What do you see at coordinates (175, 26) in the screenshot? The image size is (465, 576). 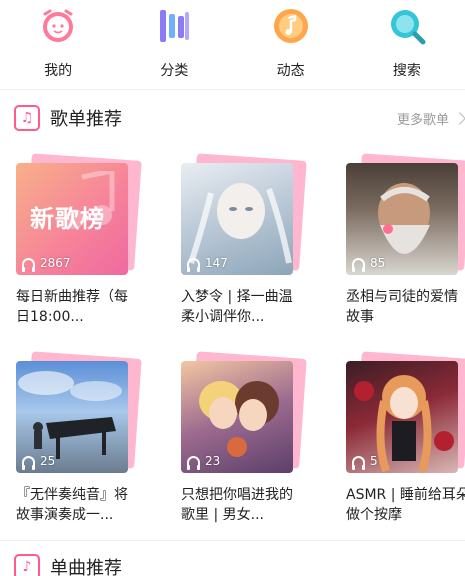 I see `category-bars-icon` at bounding box center [175, 26].